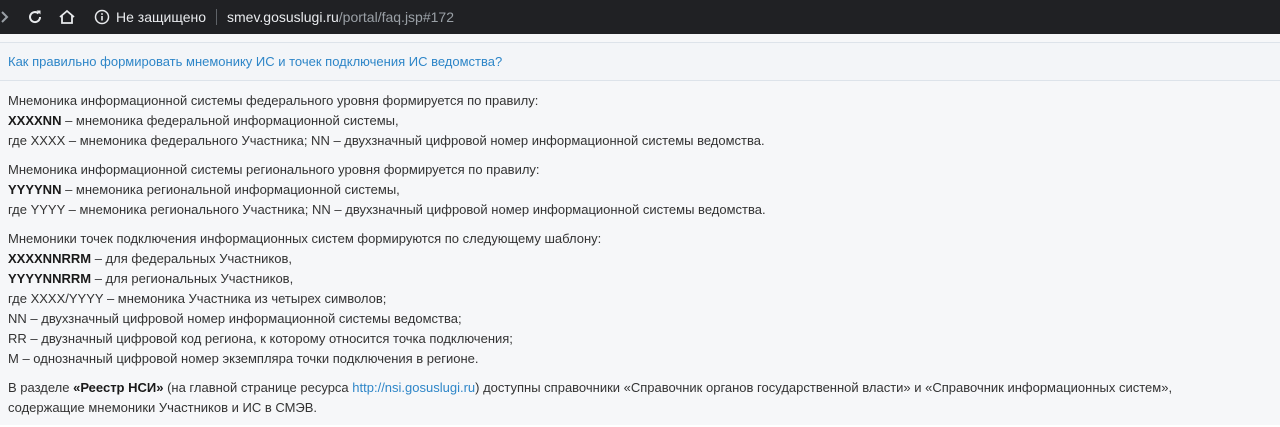 This screenshot has width=1280, height=427. Describe the element at coordinates (640, 279) in the screenshot. I see `text-line: YYYYNNRRM – для региональных Участников,` at that location.